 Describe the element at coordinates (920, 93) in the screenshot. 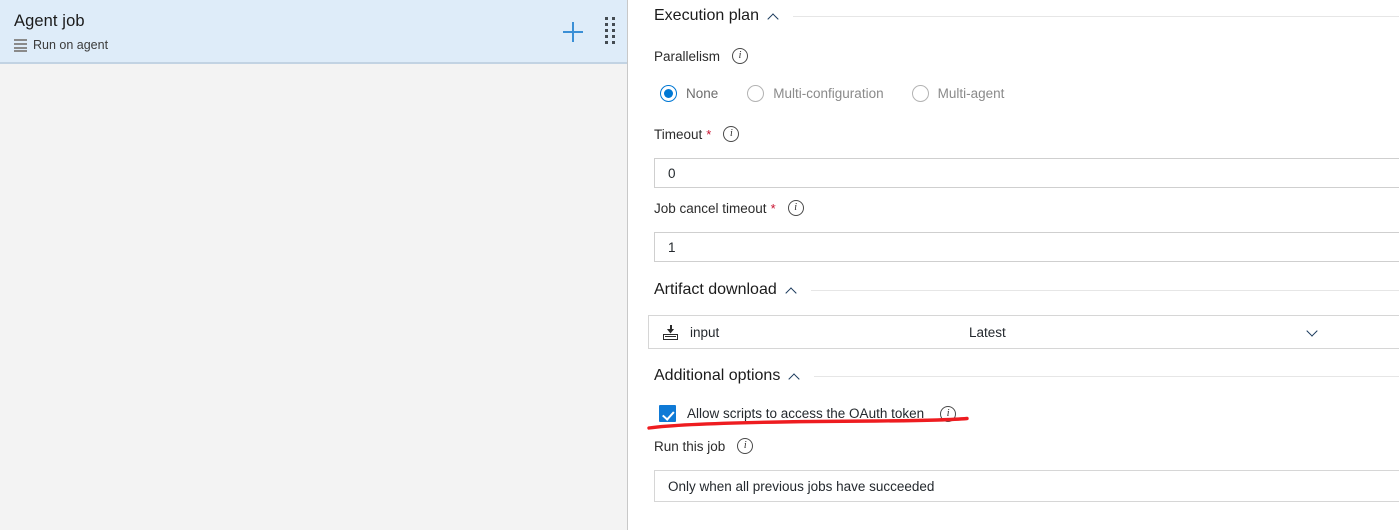

I see `radio-multi-agent-indicator` at that location.